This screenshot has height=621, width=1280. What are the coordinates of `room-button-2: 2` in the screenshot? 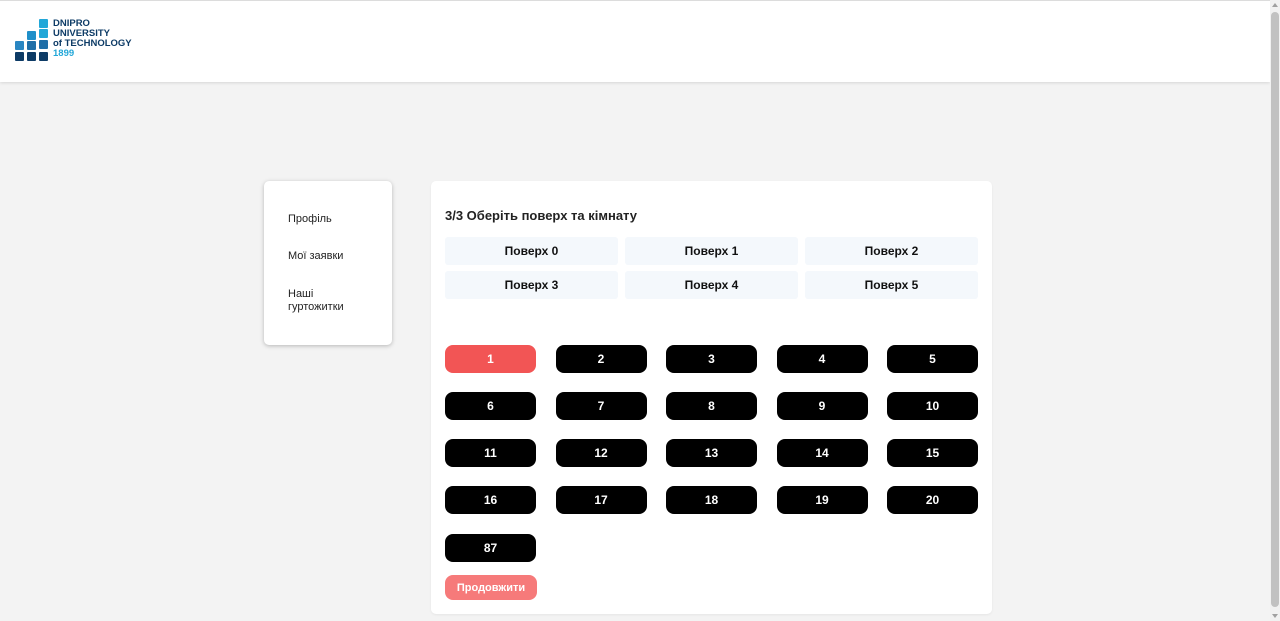 It's located at (601, 359).